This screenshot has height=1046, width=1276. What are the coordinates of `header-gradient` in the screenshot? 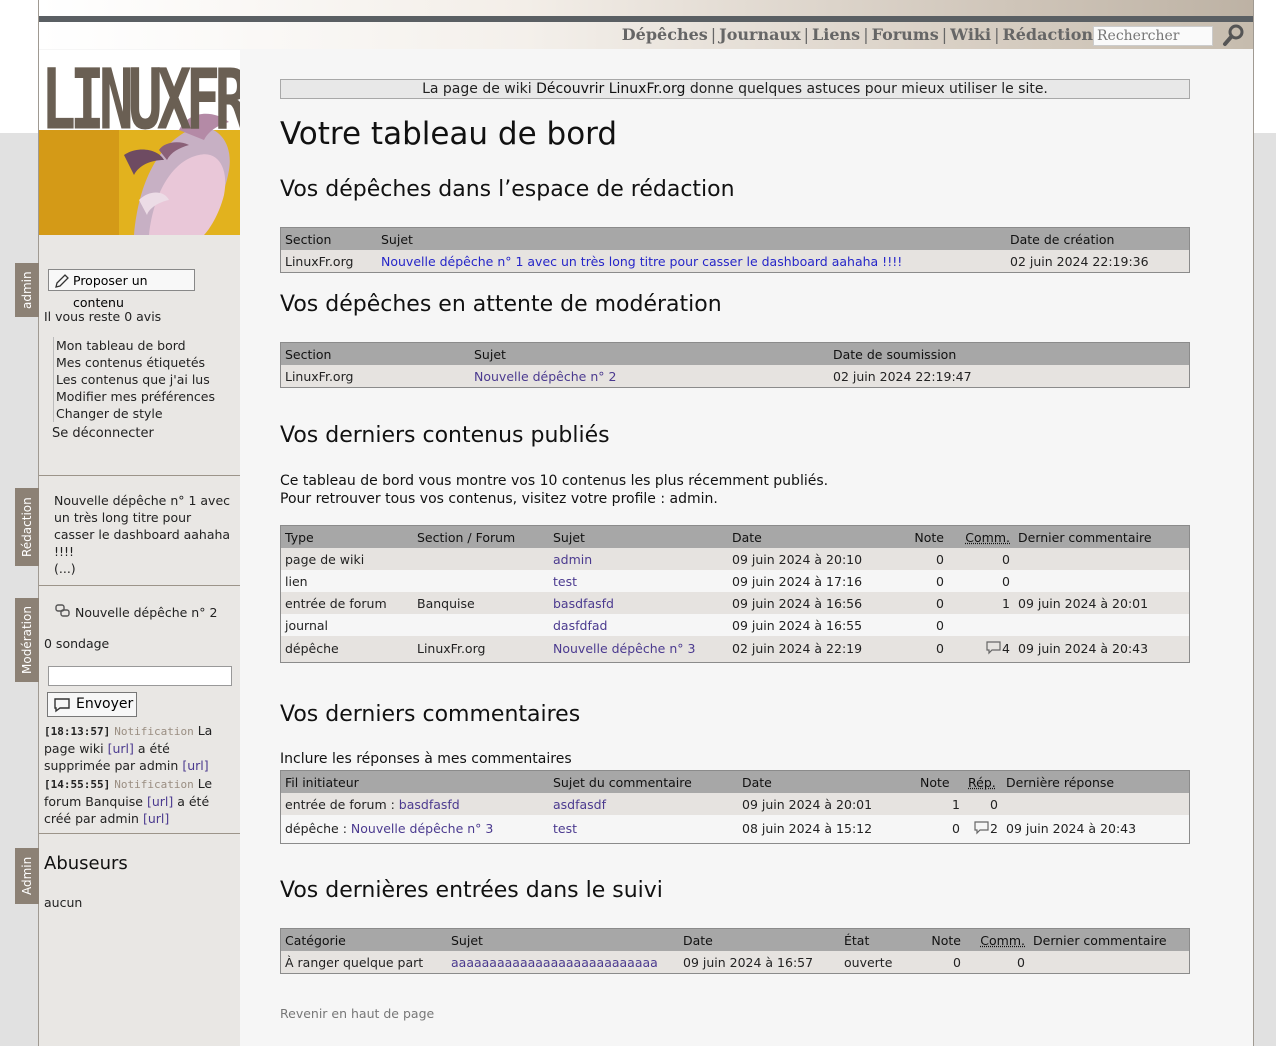 It's located at (646, 8).